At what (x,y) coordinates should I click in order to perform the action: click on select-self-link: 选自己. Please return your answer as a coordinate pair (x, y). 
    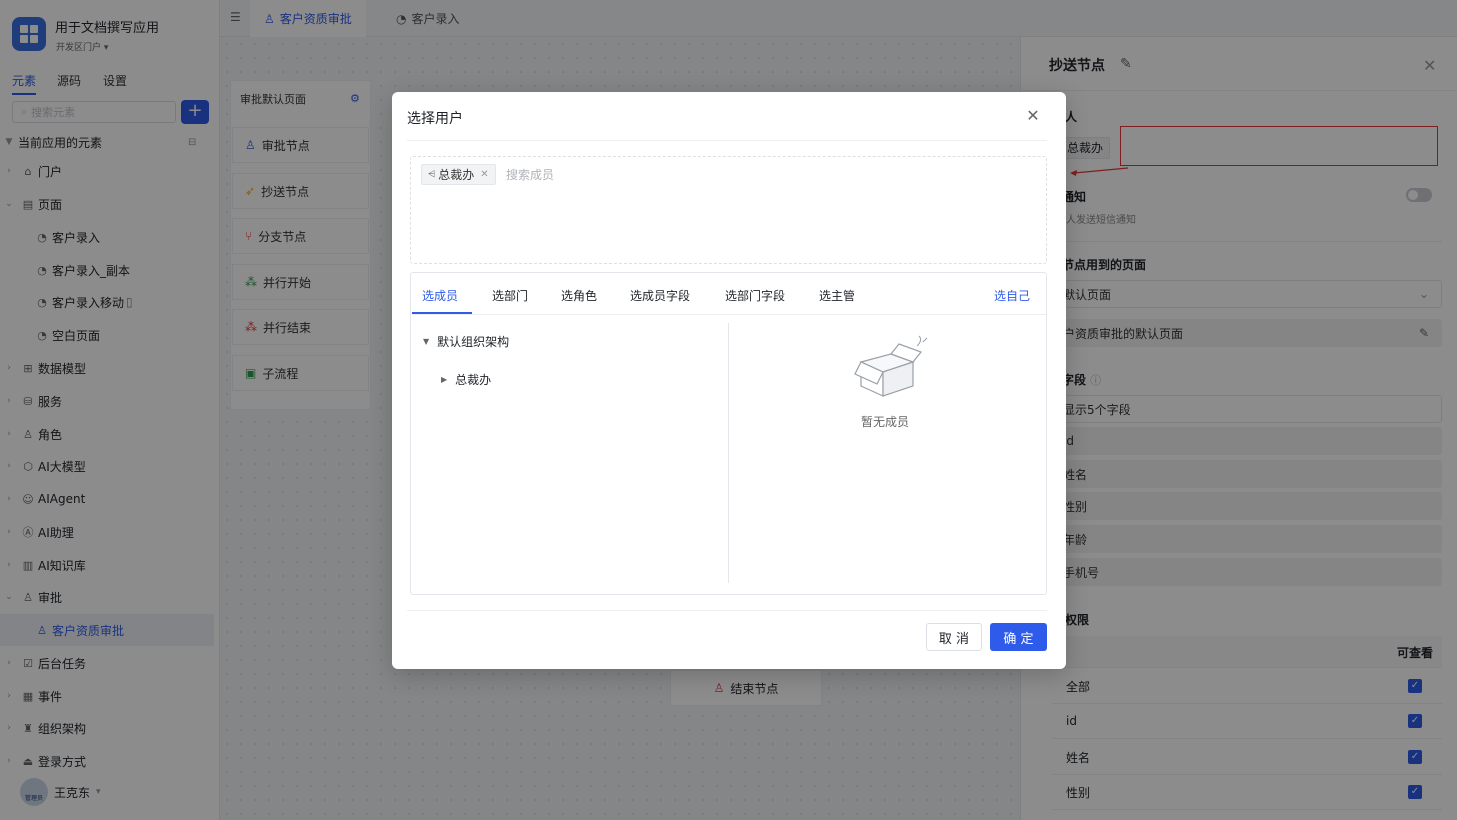
    Looking at the image, I should click on (1012, 295).